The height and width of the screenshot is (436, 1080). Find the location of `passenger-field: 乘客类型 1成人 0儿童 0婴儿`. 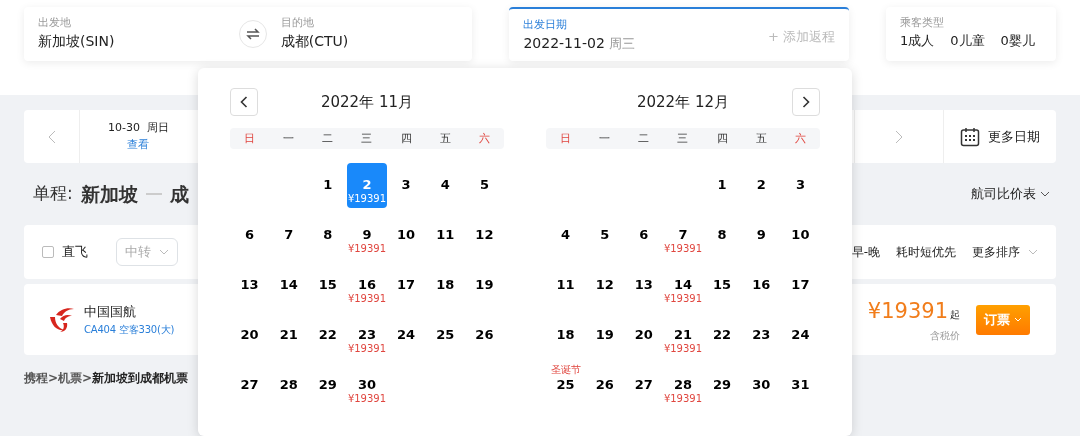

passenger-field: 乘客类型 1成人 0儿童 0婴儿 is located at coordinates (971, 34).